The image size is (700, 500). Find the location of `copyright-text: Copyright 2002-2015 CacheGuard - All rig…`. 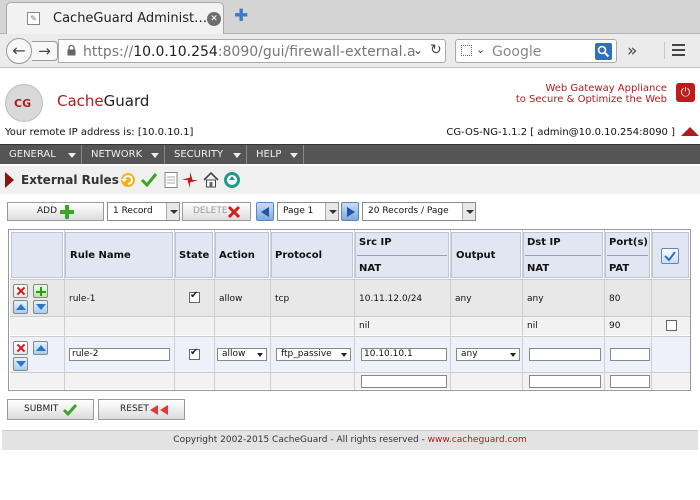

copyright-text: Copyright 2002-2015 CacheGuard - All rig… is located at coordinates (350, 440).